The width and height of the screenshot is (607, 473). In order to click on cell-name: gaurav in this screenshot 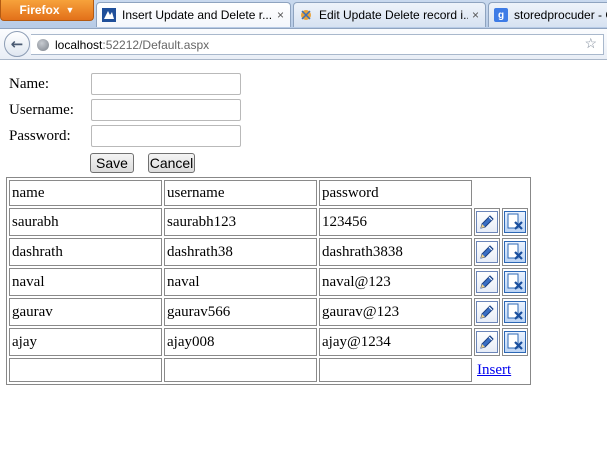, I will do `click(85, 312)`.